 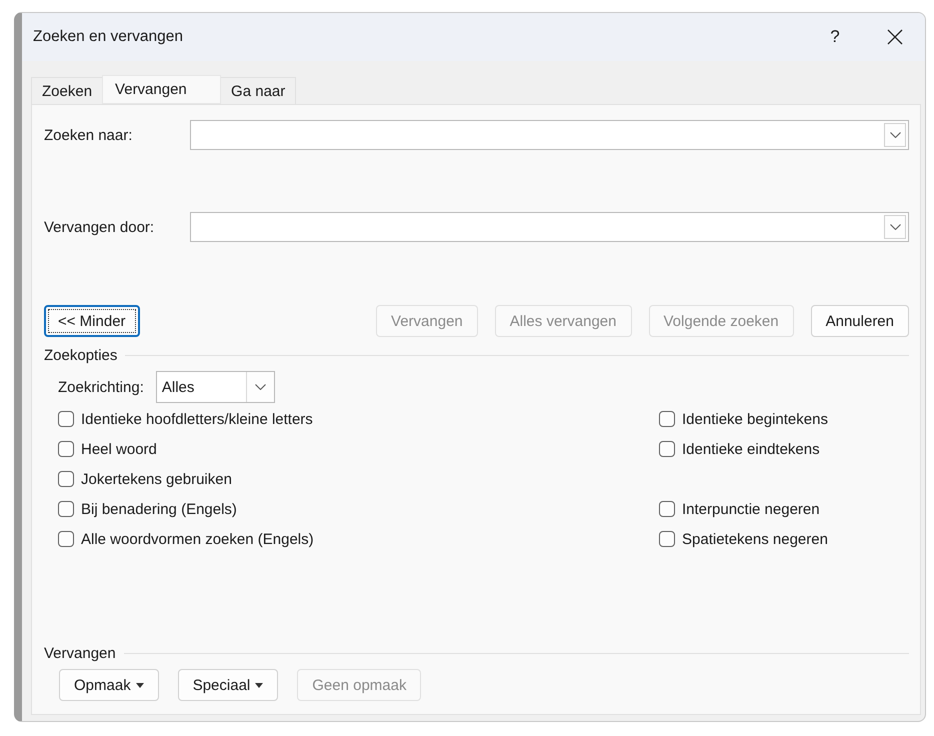 I want to click on checkbox-label: Interpunctie negeren, so click(x=751, y=509).